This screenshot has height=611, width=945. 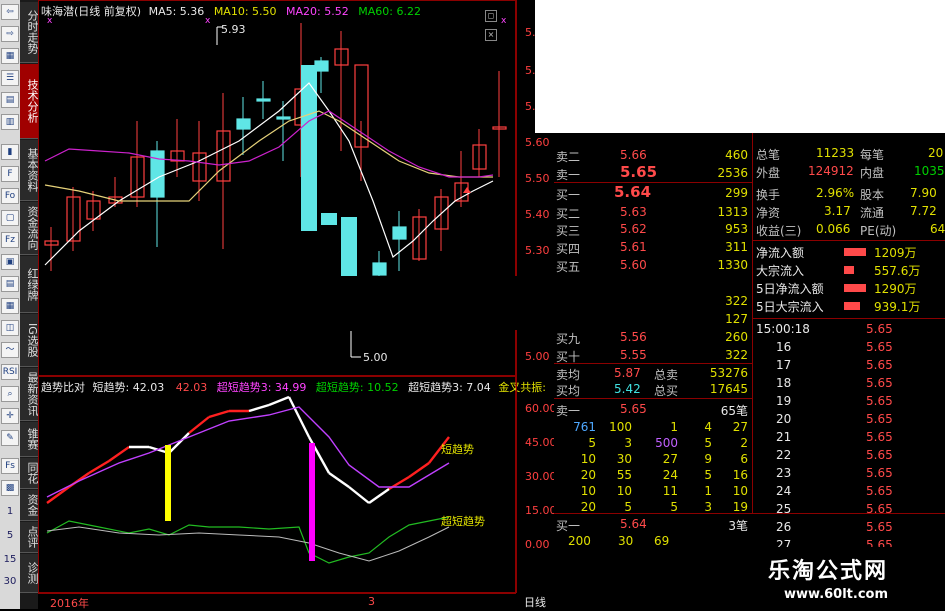 What do you see at coordinates (837, 211) in the screenshot?
I see `stat-value: 3.17` at bounding box center [837, 211].